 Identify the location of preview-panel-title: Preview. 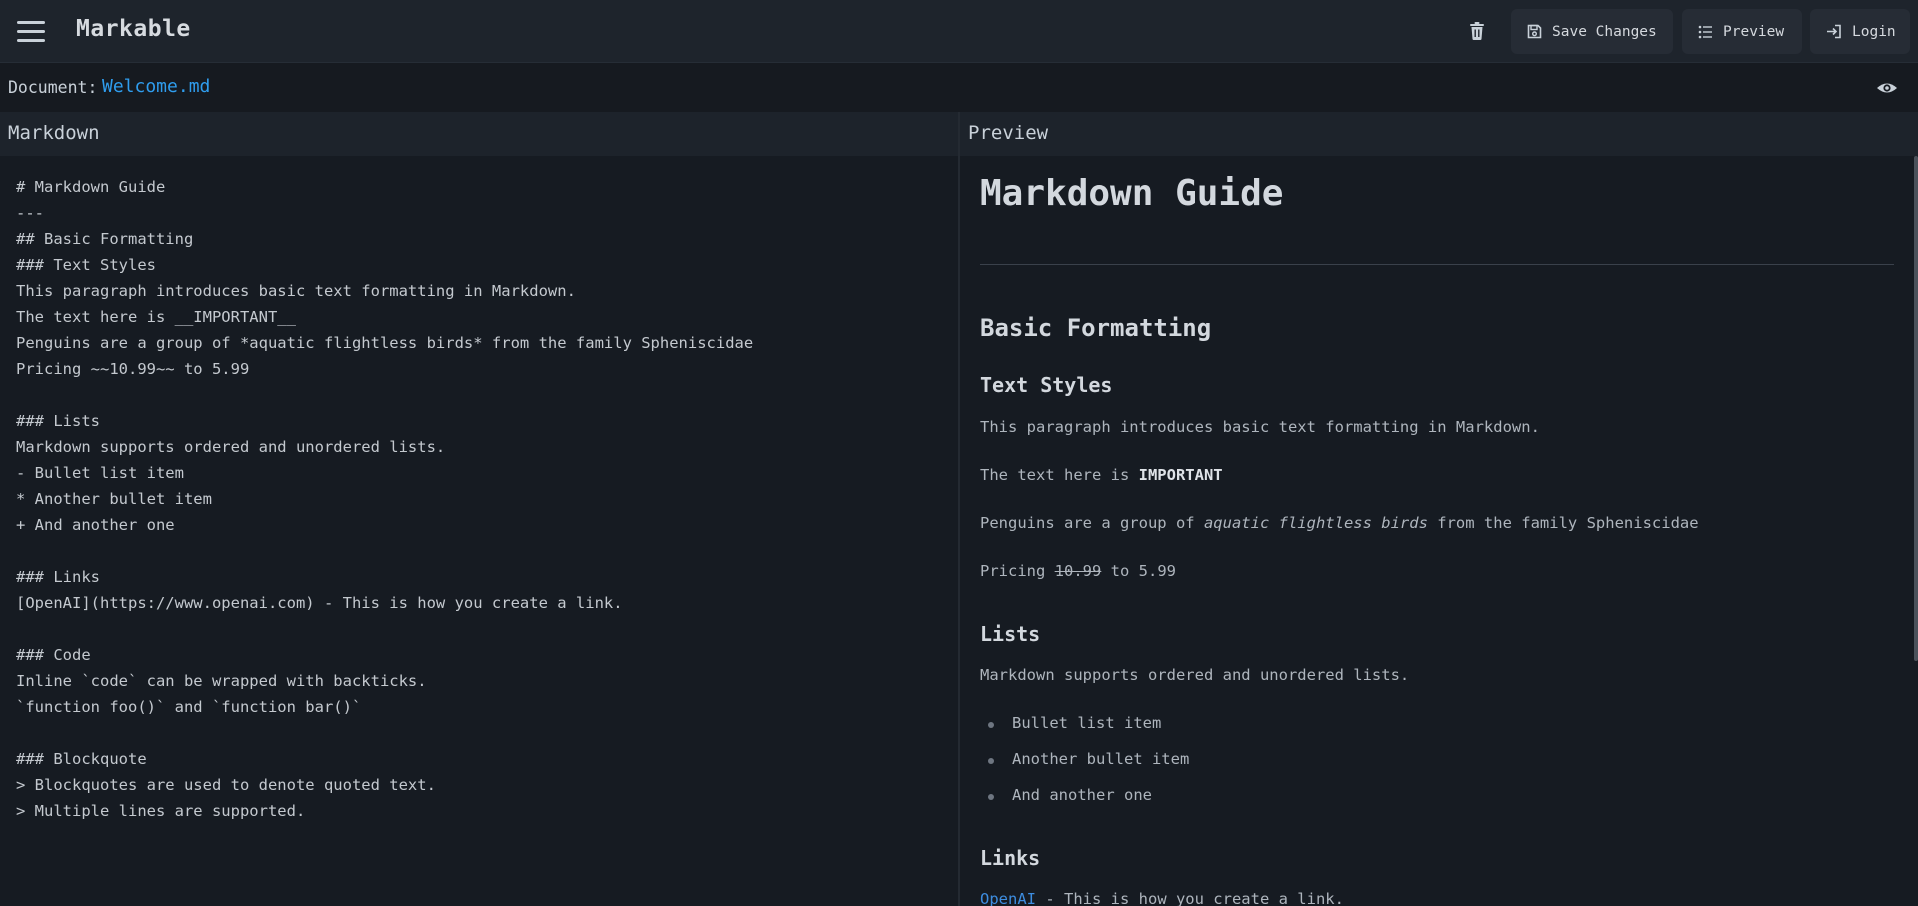
(1008, 133).